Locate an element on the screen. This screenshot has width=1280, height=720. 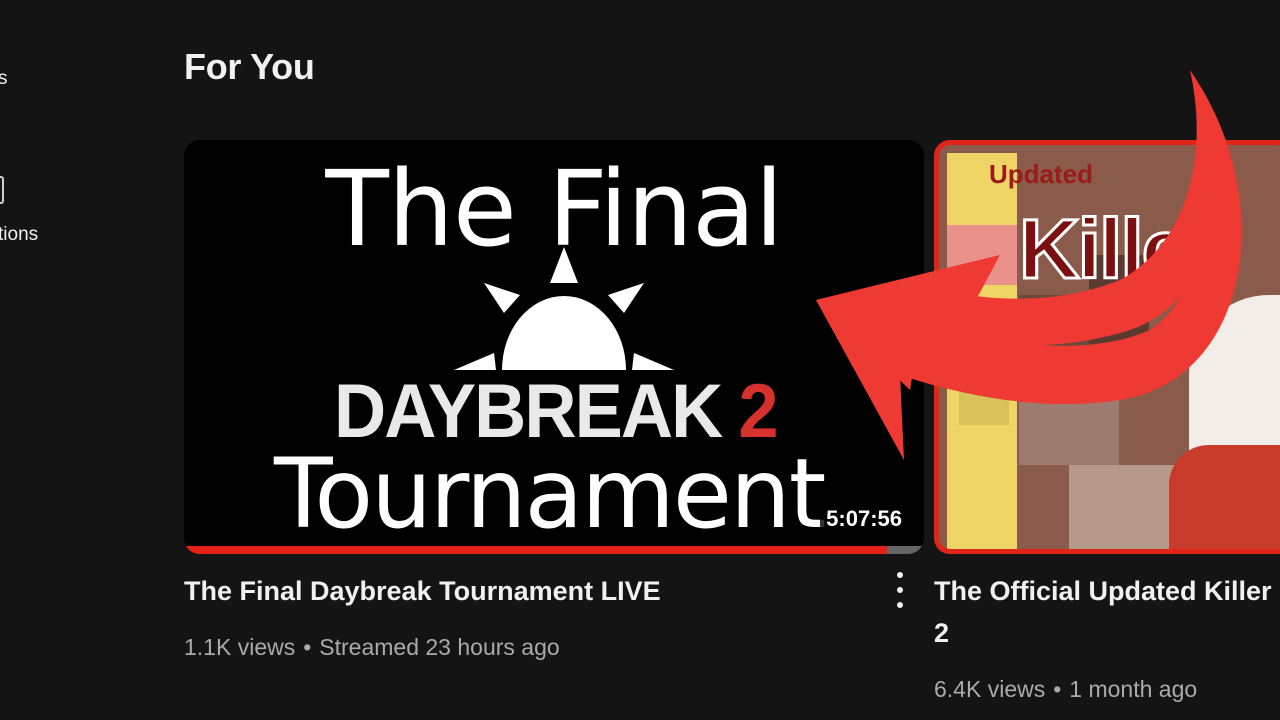
watch-progress-bar is located at coordinates (554, 550).